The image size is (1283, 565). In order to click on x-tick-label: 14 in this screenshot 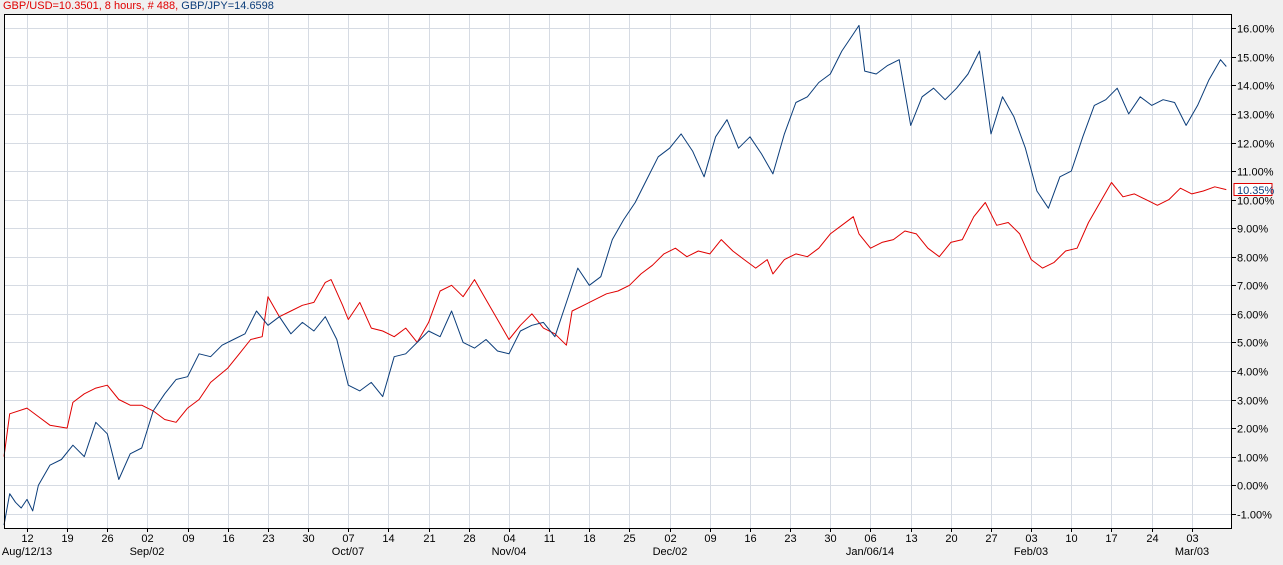, I will do `click(388, 539)`.